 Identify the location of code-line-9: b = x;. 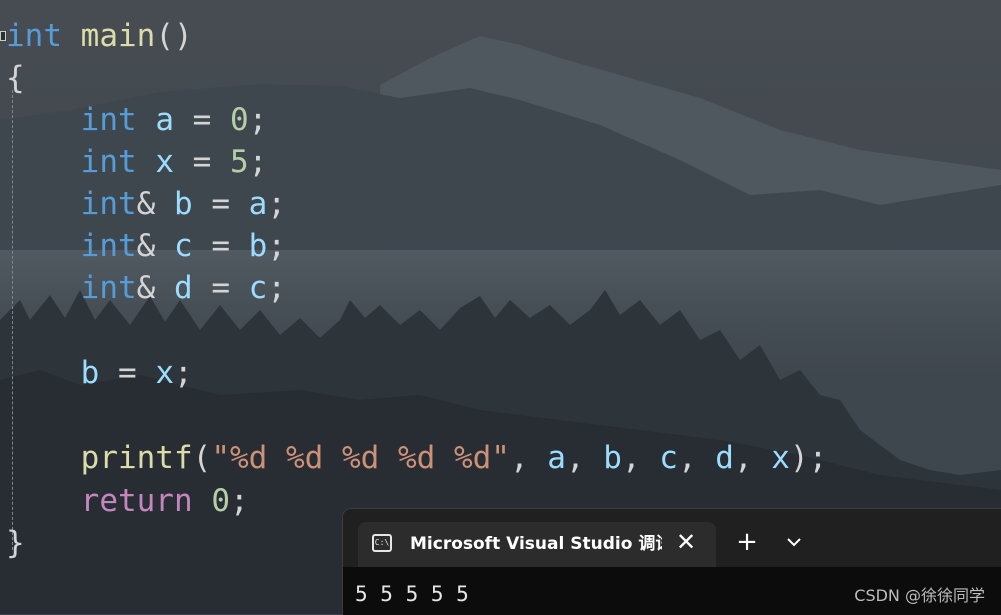
(99, 373).